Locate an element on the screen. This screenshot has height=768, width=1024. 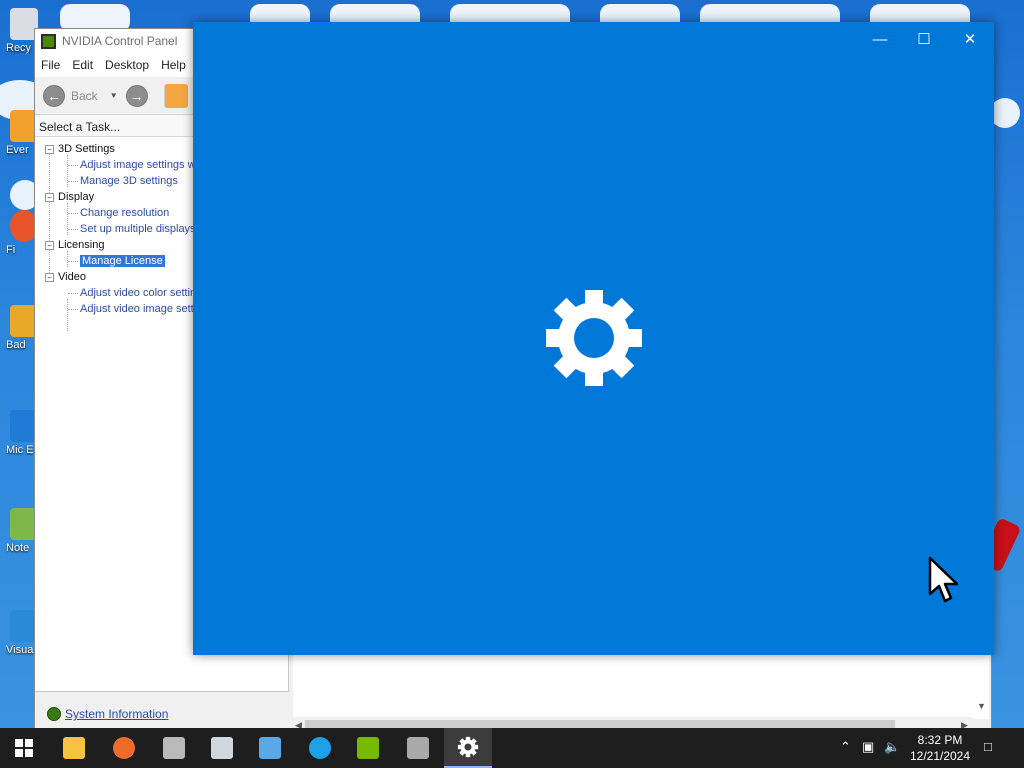
windows-start-icon is located at coordinates (24, 748).